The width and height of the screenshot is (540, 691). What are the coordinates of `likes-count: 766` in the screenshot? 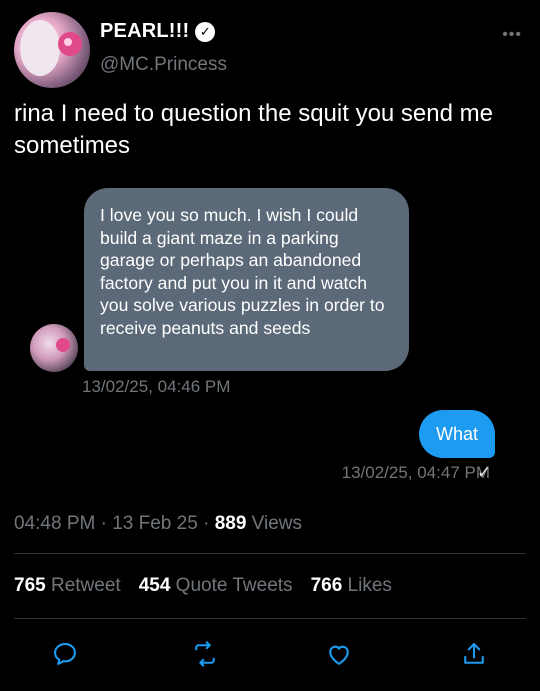 It's located at (326, 585).